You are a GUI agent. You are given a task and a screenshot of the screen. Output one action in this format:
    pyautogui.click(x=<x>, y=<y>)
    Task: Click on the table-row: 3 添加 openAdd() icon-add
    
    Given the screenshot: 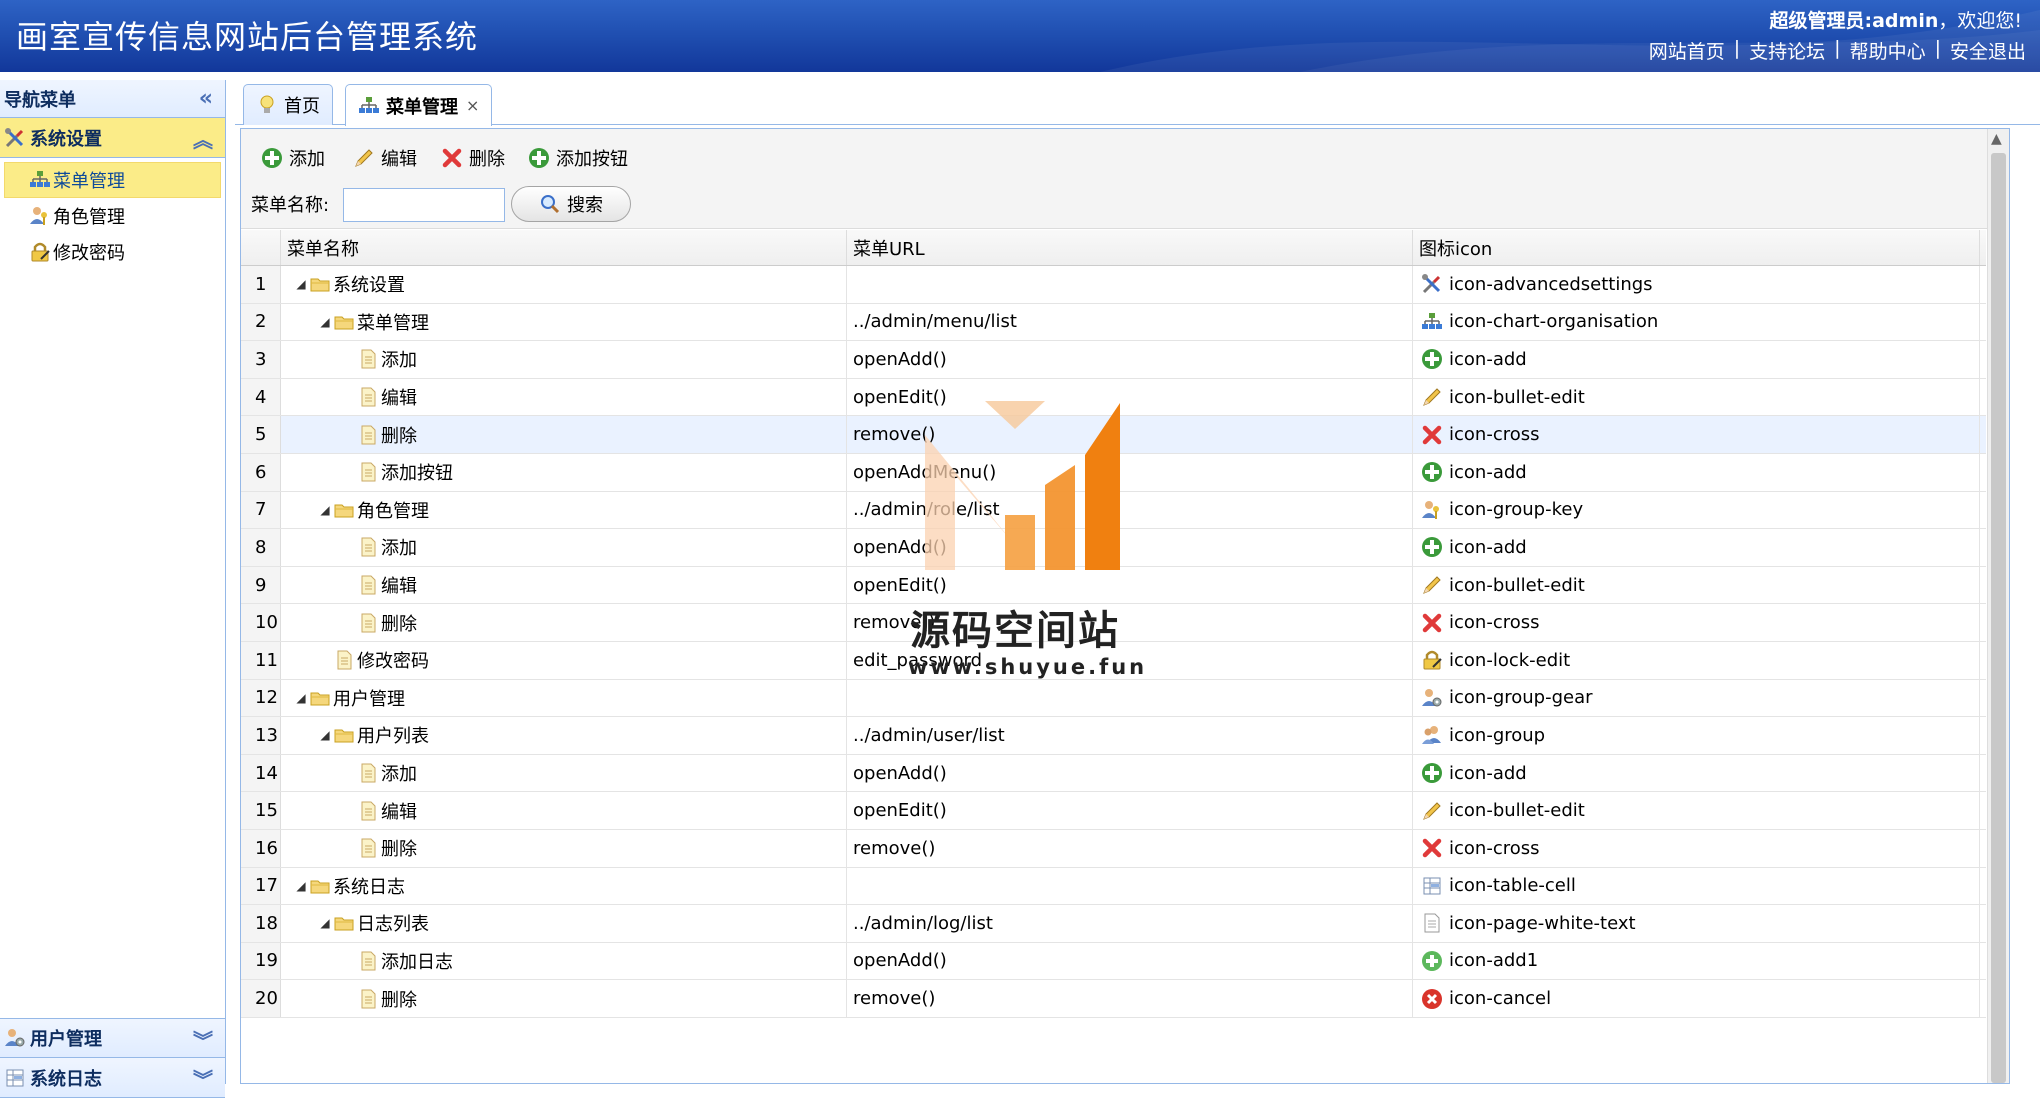 What is the action you would take?
    pyautogui.click(x=1113, y=360)
    